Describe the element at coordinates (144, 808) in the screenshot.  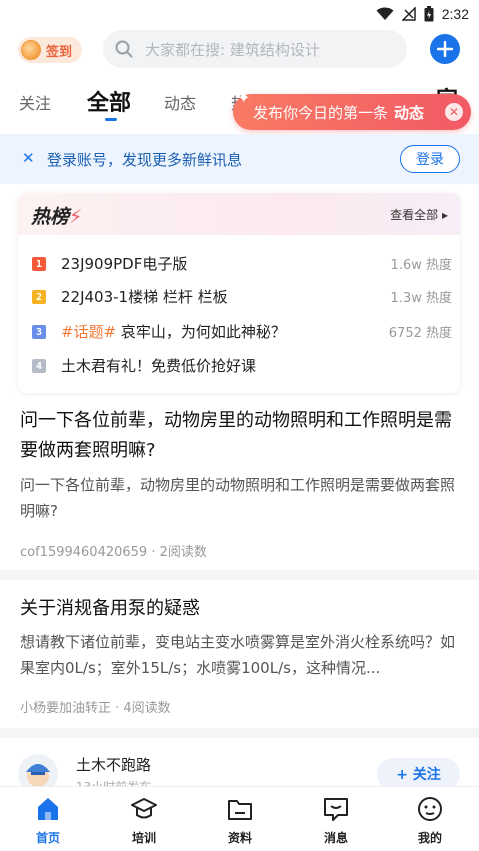
I see `graduation-cap-icon` at that location.